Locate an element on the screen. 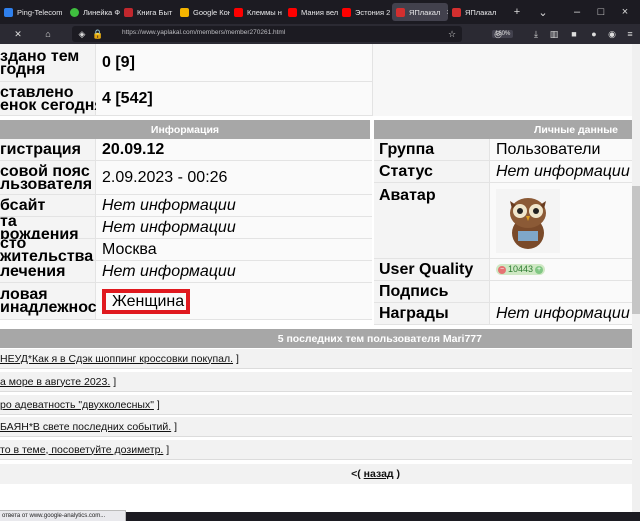 Image resolution: width=640 pixels, height=521 pixels. topic-link: а море в августе 2023. is located at coordinates (55, 382).